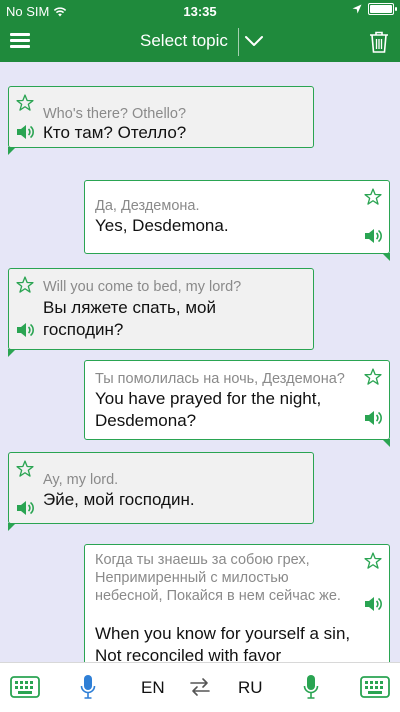  What do you see at coordinates (142, 287) in the screenshot?
I see `message-source-text: Will you come to bed, my lord?` at bounding box center [142, 287].